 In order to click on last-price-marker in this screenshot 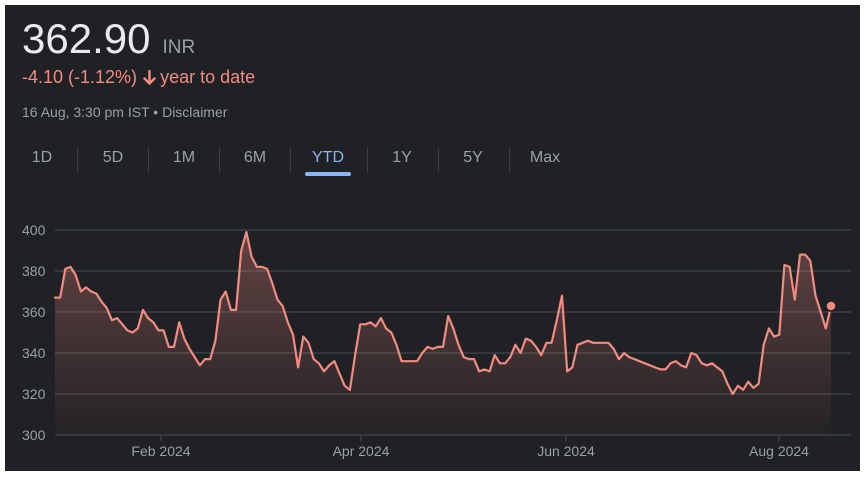, I will do `click(831, 306)`.